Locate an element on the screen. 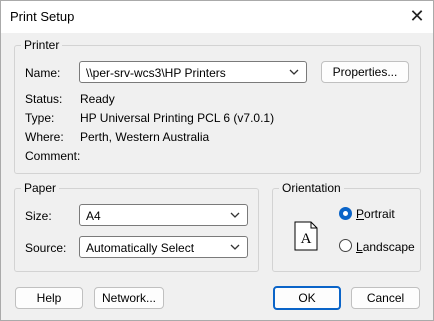 This screenshot has width=434, height=321. type-label: Type: is located at coordinates (40, 118).